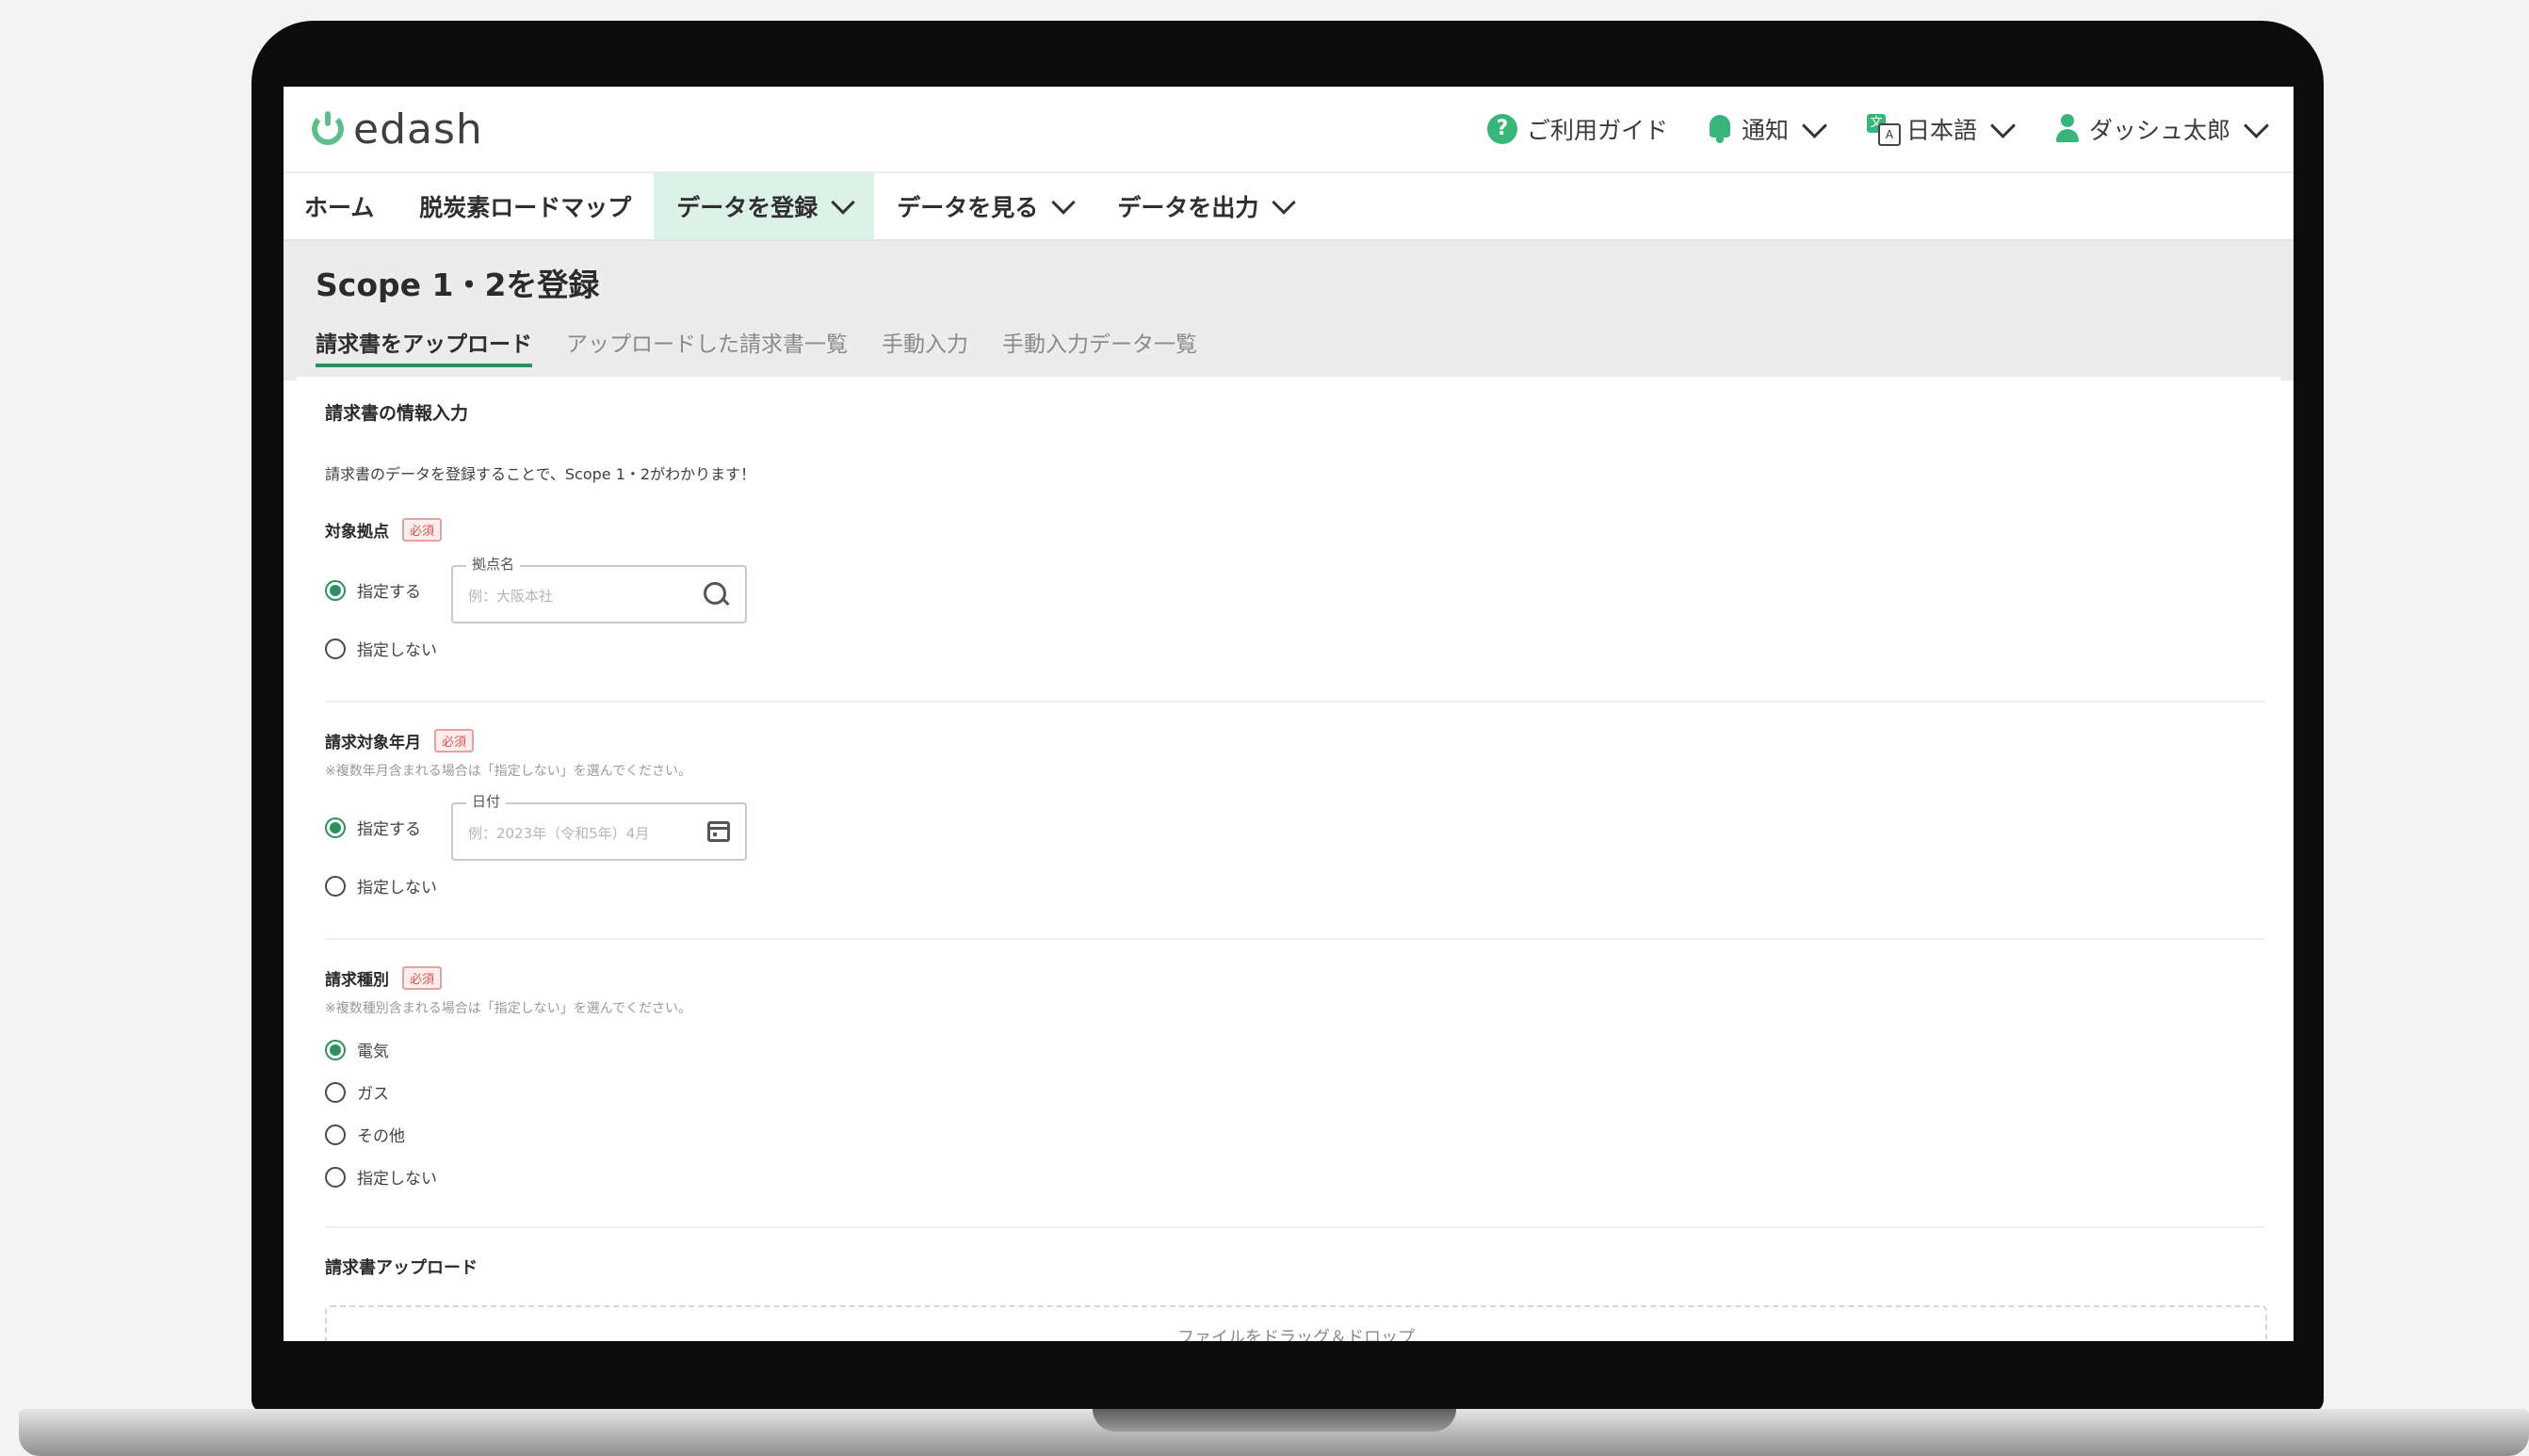  Describe the element at coordinates (1296, 1334) in the screenshot. I see `dropzone-text: ファイルをドラッグ＆ドロップ` at that location.